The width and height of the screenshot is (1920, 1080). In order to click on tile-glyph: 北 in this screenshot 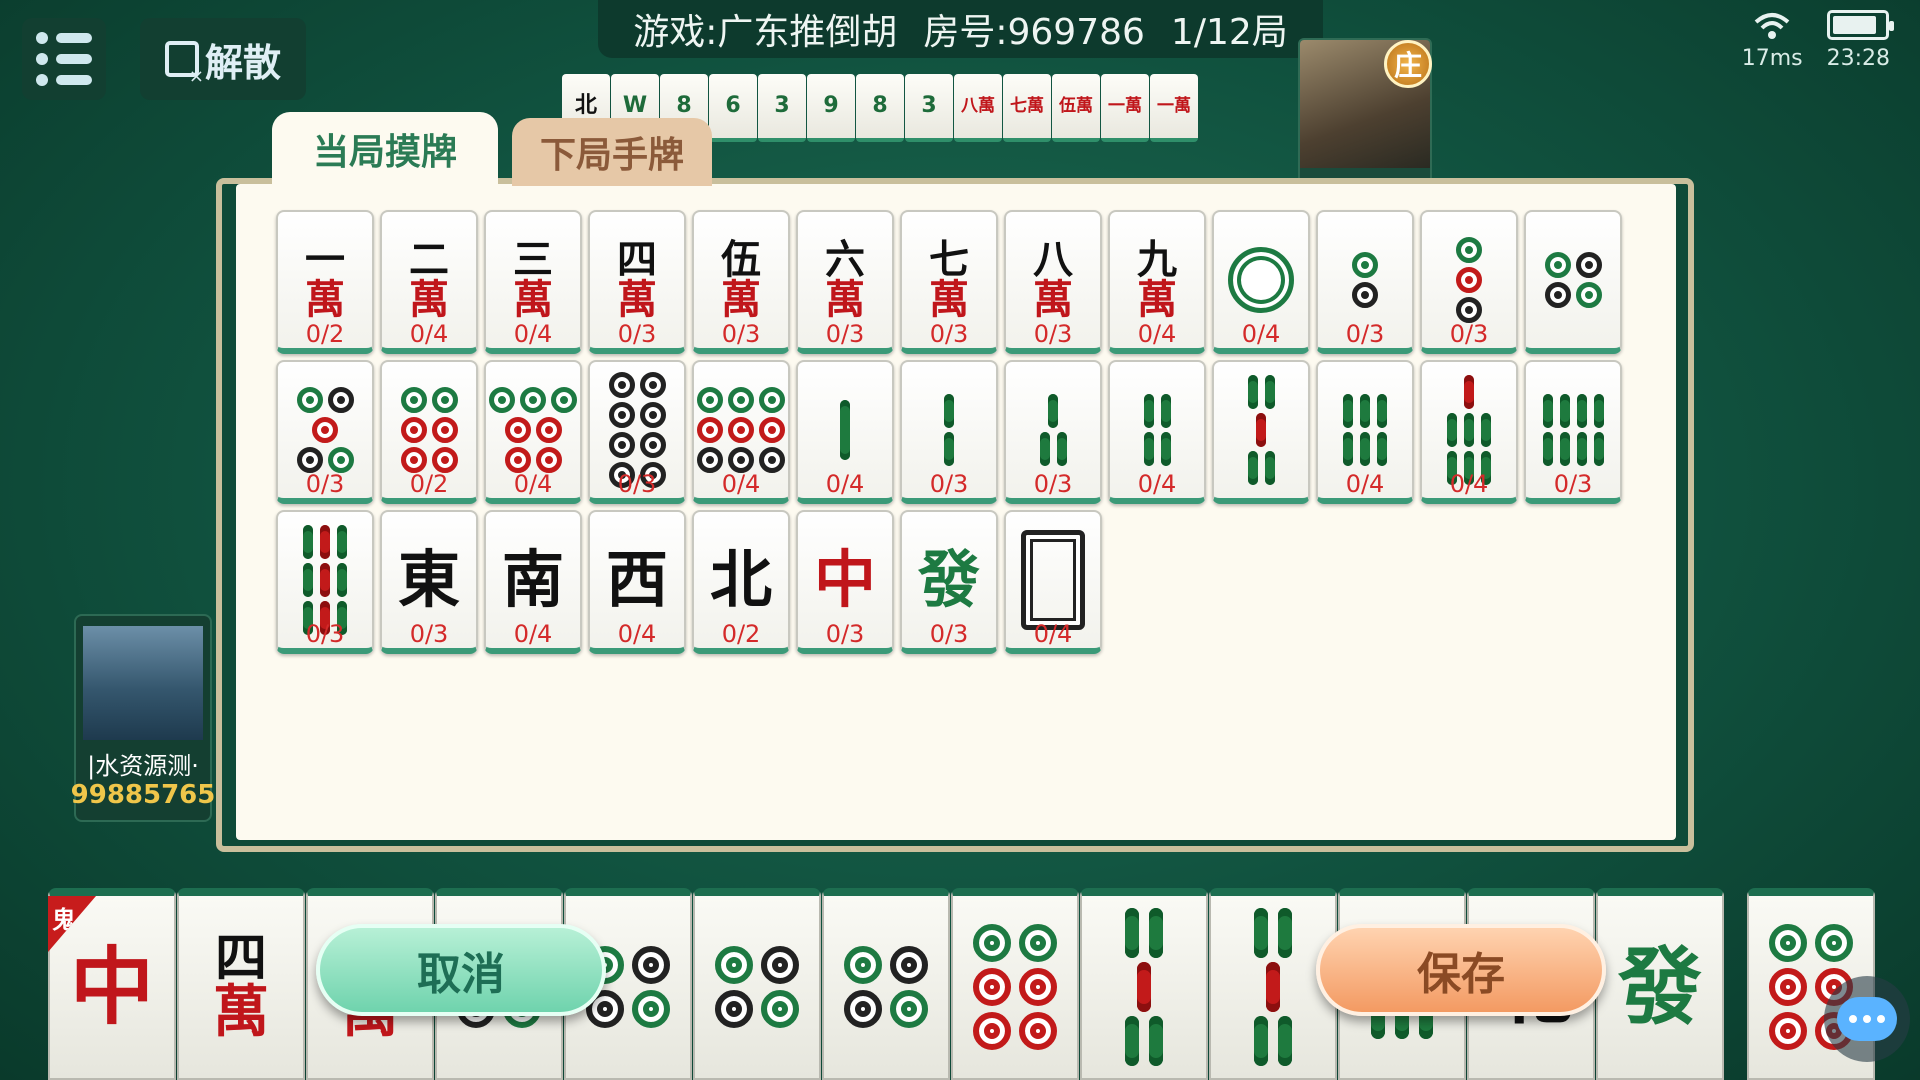, I will do `click(740, 579)`.